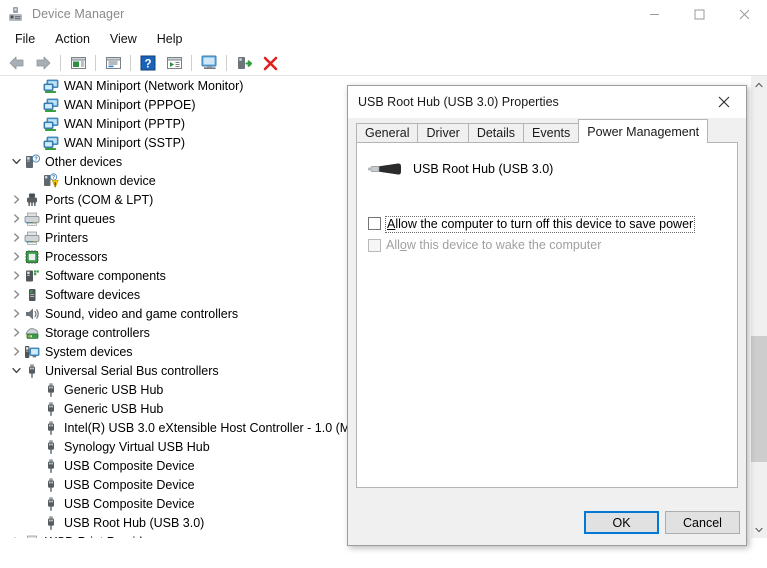 Image resolution: width=767 pixels, height=568 pixels. What do you see at coordinates (551, 132) in the screenshot?
I see `tab-events: Events` at bounding box center [551, 132].